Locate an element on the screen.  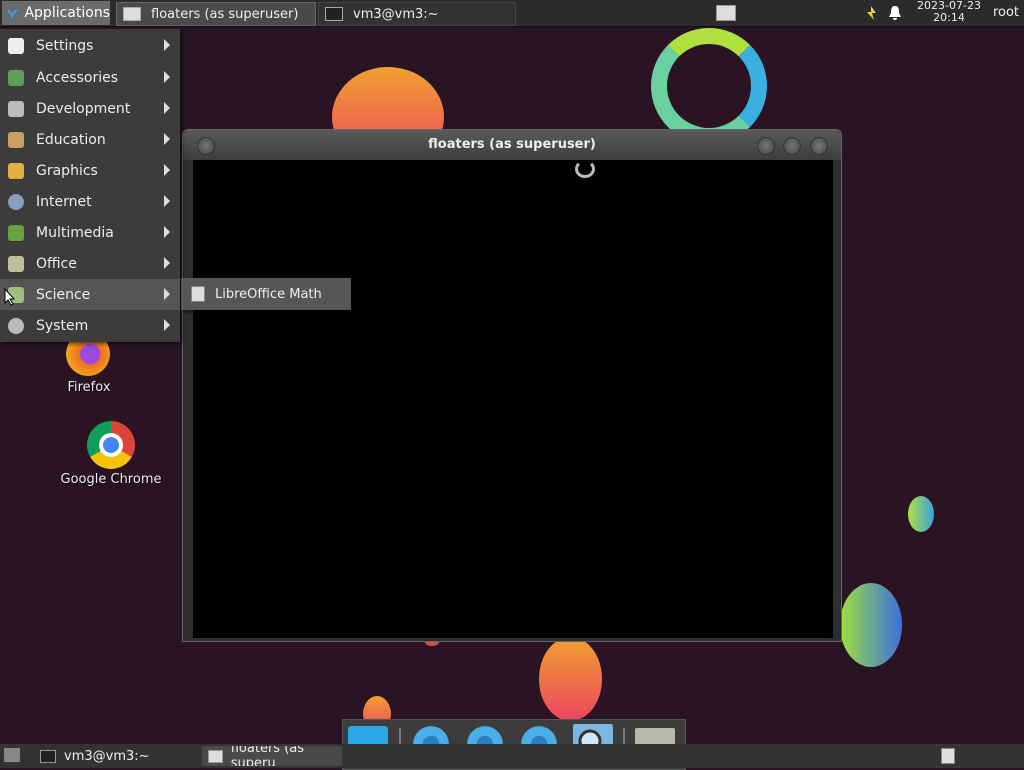
window-titlebar: floaters (as superuser) is located at coordinates (512, 145).